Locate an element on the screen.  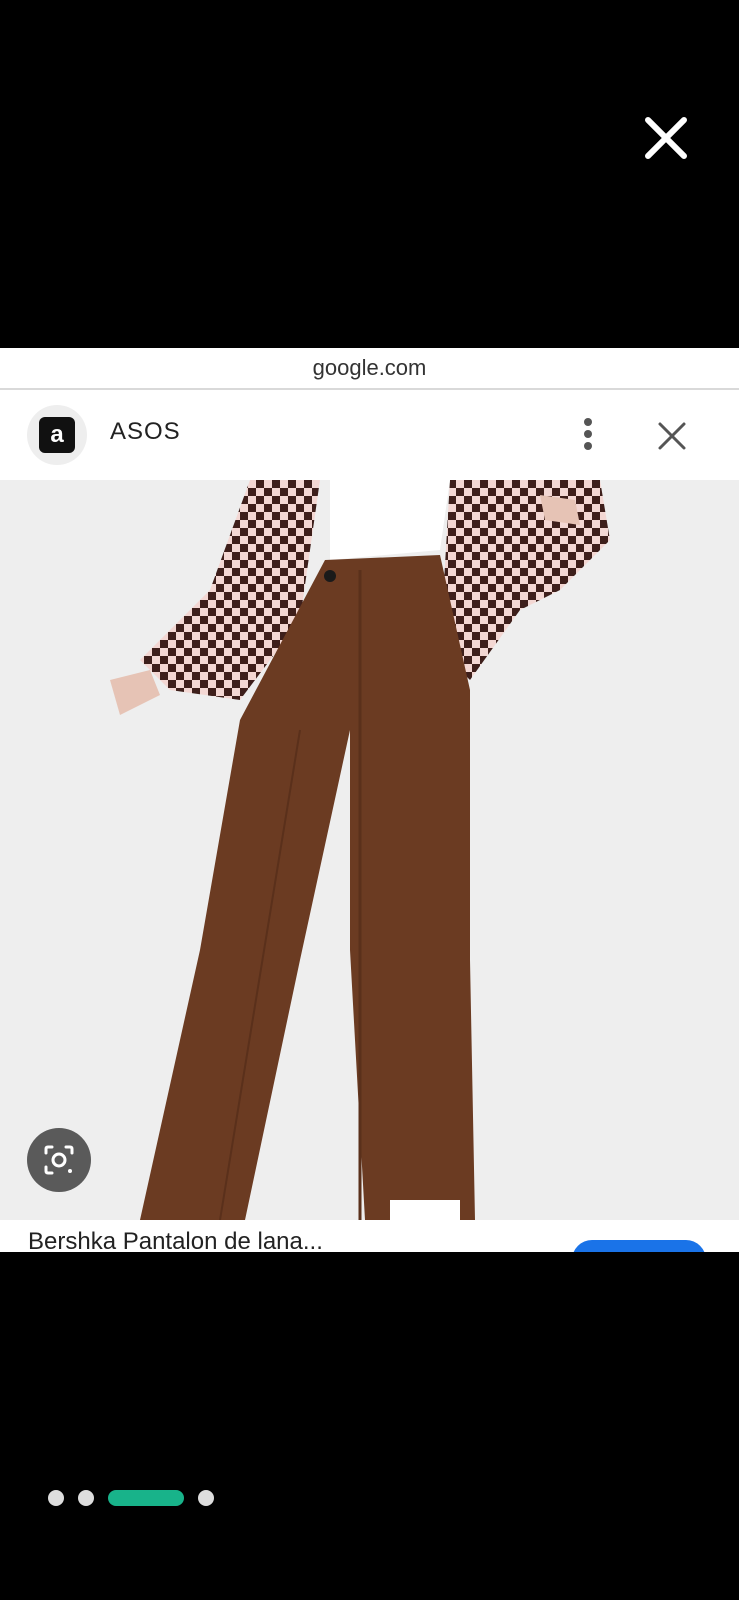
carousel-pager is located at coordinates (131, 1498).